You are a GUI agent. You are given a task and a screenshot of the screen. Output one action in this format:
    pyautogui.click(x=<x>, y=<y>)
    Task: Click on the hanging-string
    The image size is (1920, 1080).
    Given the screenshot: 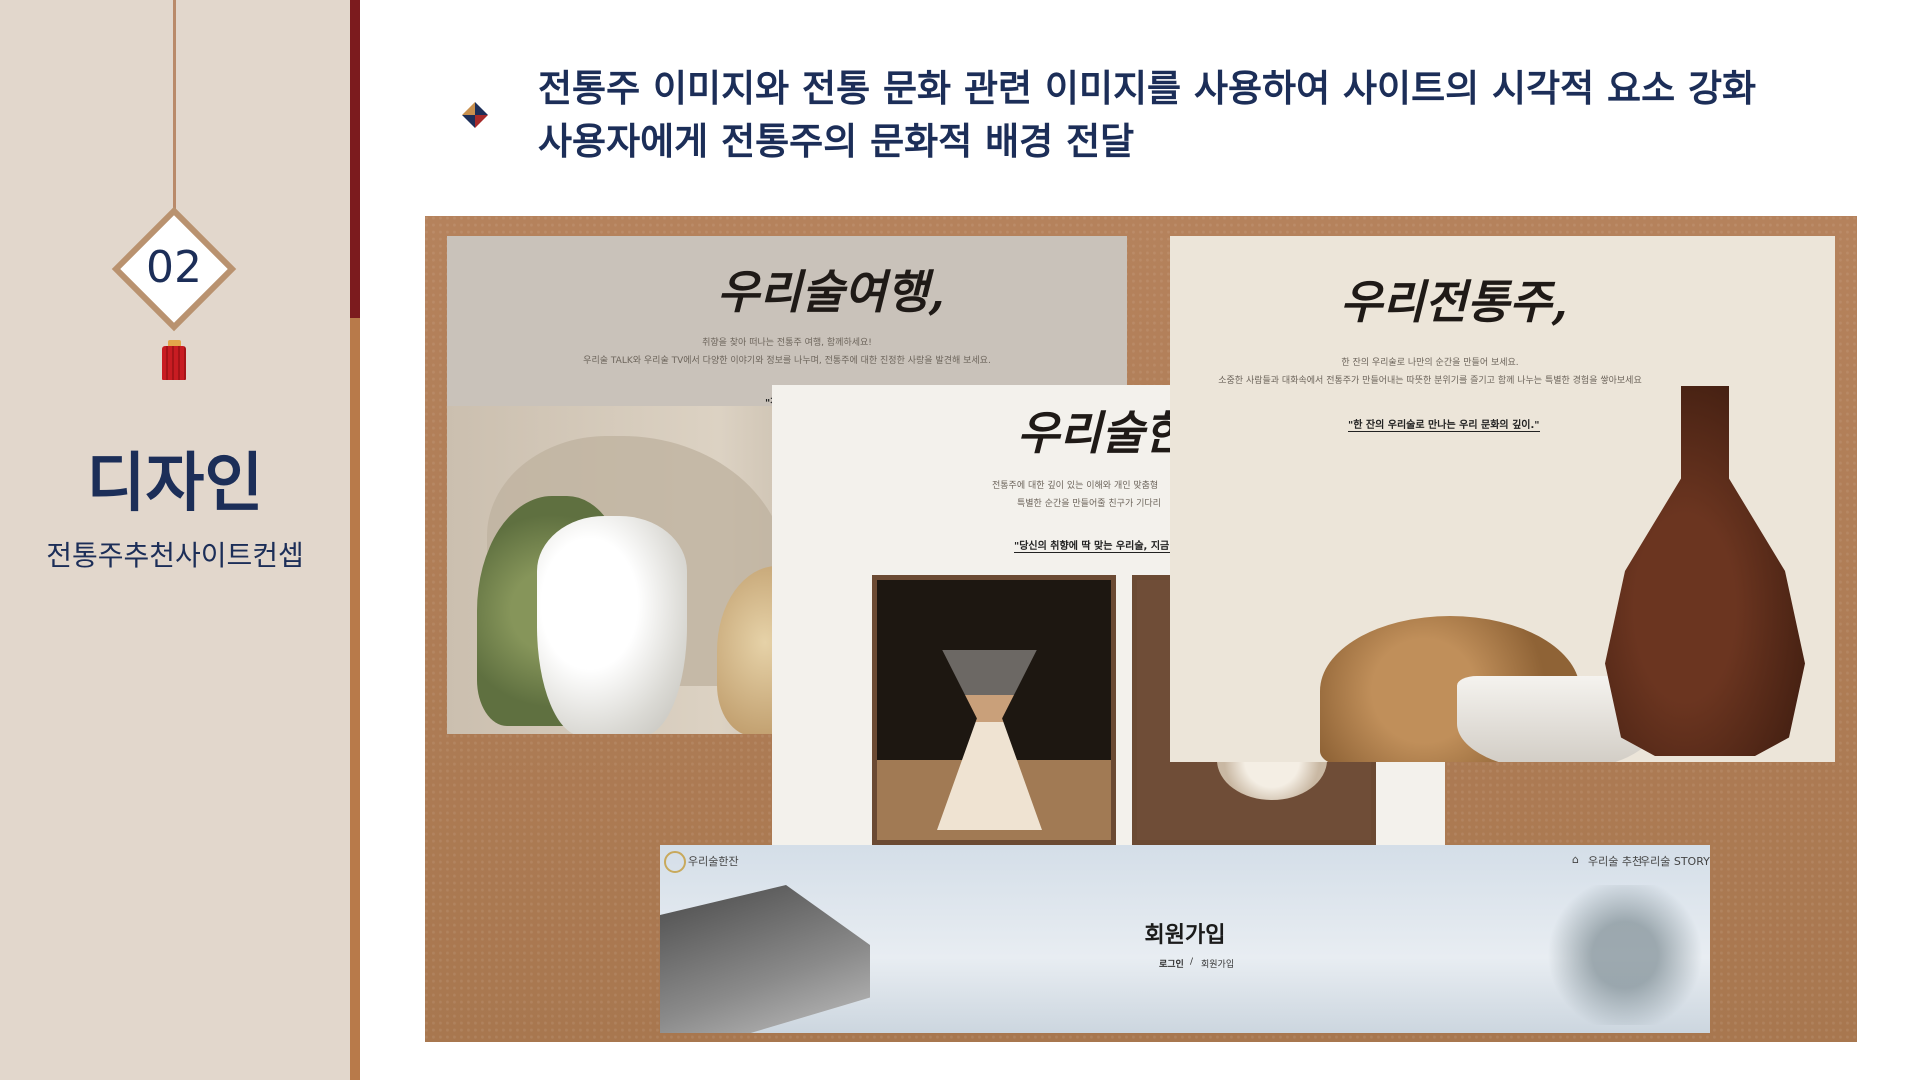 What is the action you would take?
    pyautogui.click(x=174, y=106)
    